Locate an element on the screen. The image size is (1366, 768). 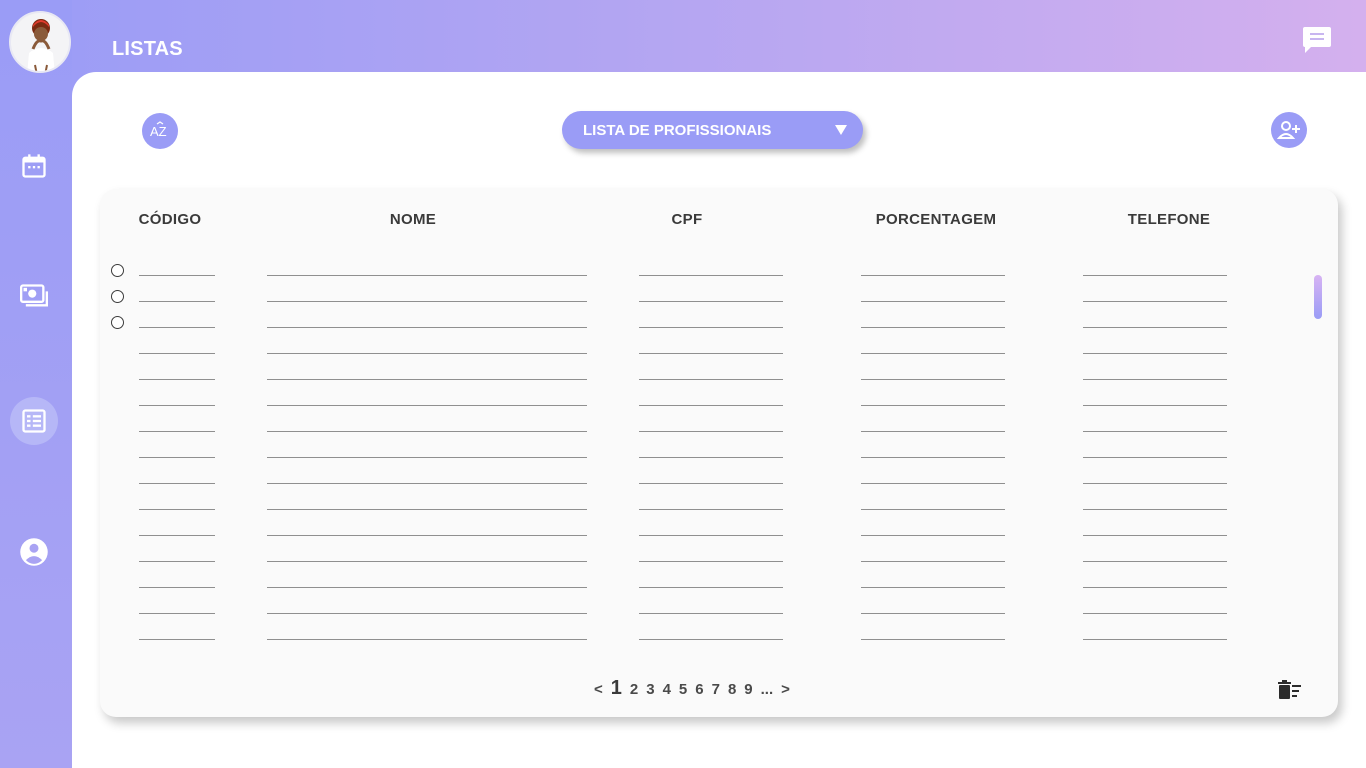
chat-button is located at coordinates (1317, 40).